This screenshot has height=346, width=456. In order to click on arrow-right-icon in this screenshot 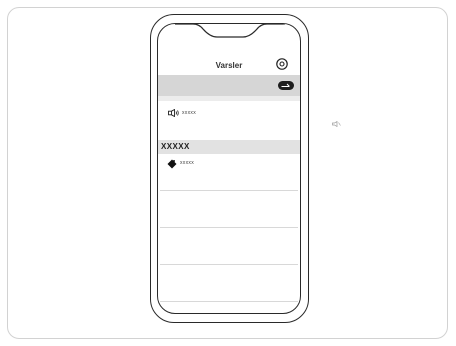, I will do `click(285, 85)`.